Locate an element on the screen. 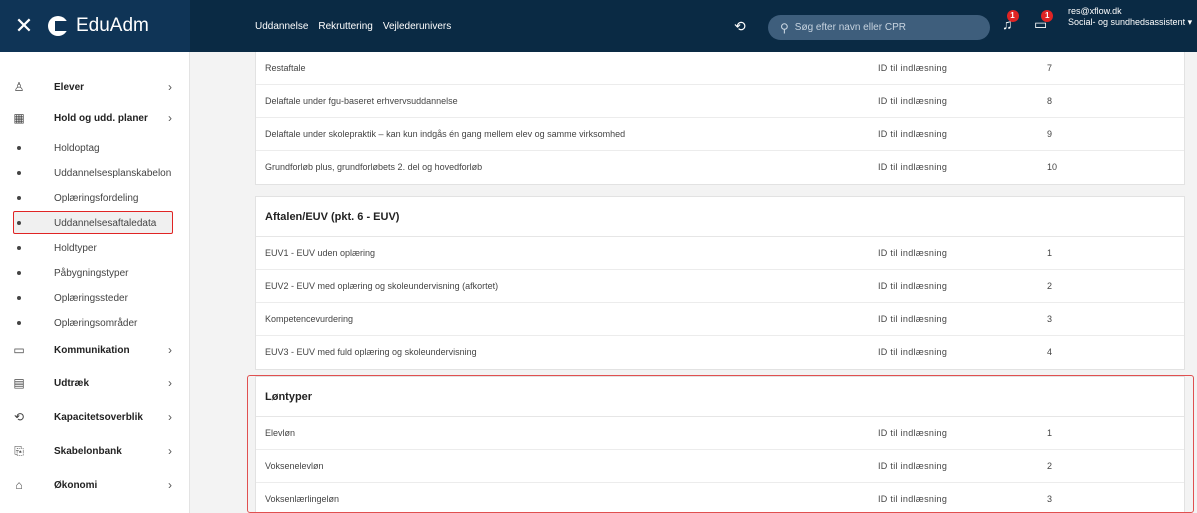 The width and height of the screenshot is (1197, 513). logo-area: ✕ EduAdm is located at coordinates (95, 26).